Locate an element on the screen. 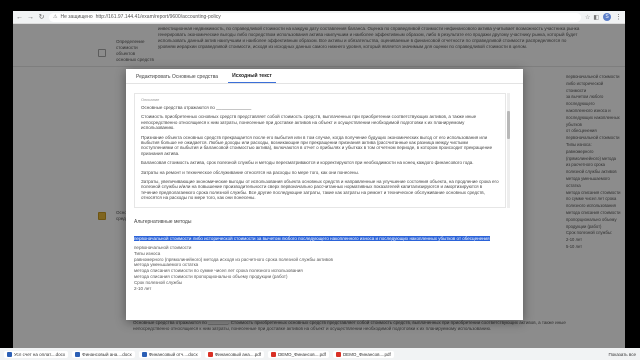 This screenshot has width=640, height=360. tab-edit: Редактировать Основные средства is located at coordinates (177, 78).